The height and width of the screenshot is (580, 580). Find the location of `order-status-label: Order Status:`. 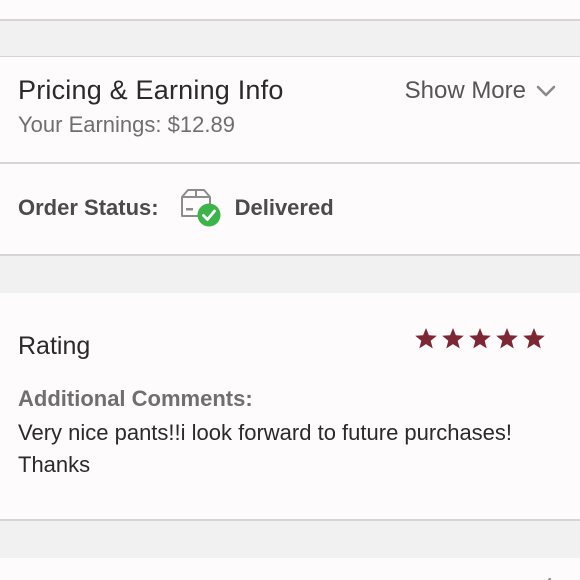

order-status-label: Order Status: is located at coordinates (88, 207).